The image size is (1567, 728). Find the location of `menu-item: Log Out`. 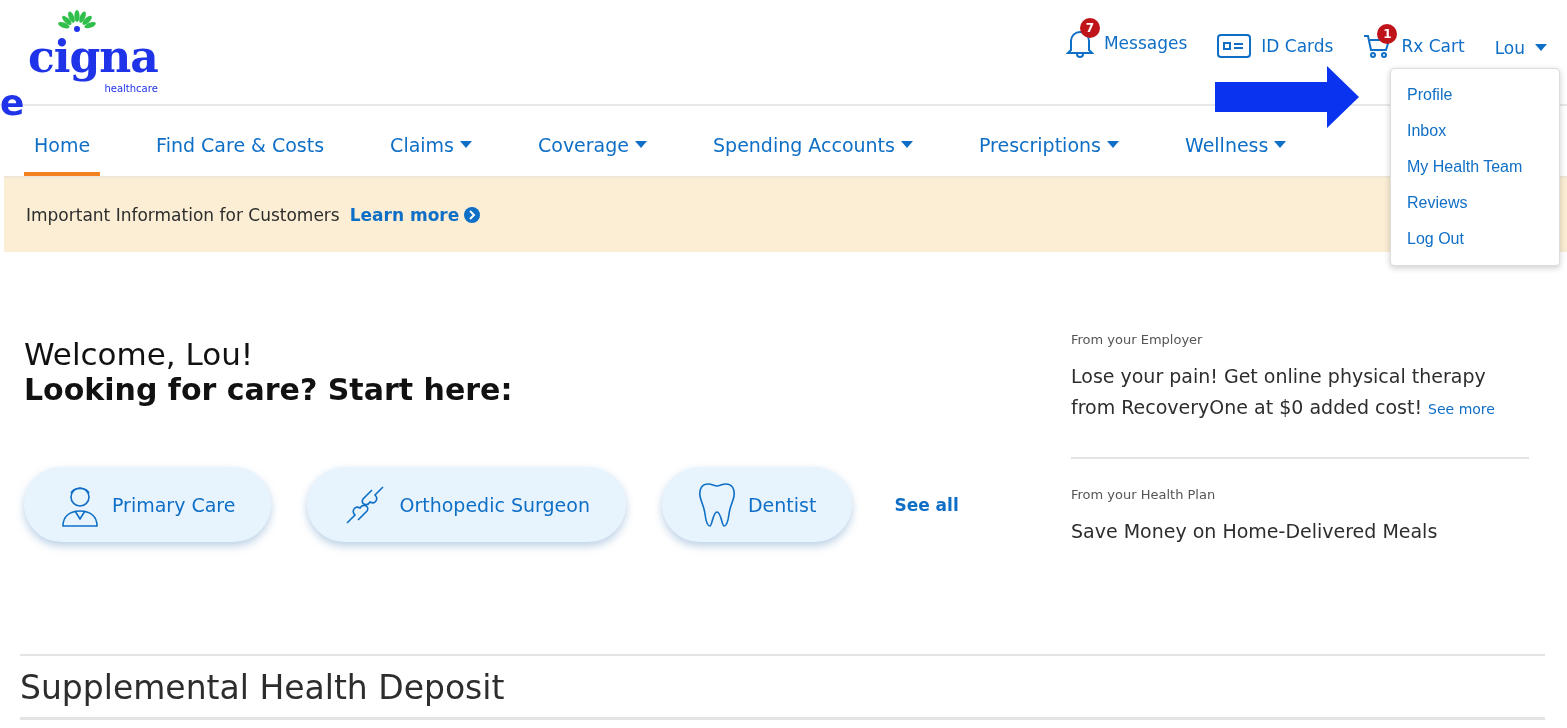

menu-item: Log Out is located at coordinates (1475, 239).